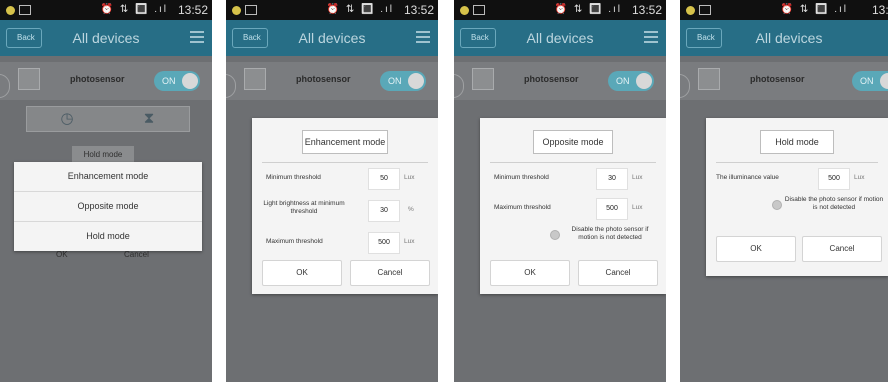 Image resolution: width=888 pixels, height=382 pixels. Describe the element at coordinates (797, 178) in the screenshot. I see `illuminance-row: The illuminance value 500 Lux` at that location.